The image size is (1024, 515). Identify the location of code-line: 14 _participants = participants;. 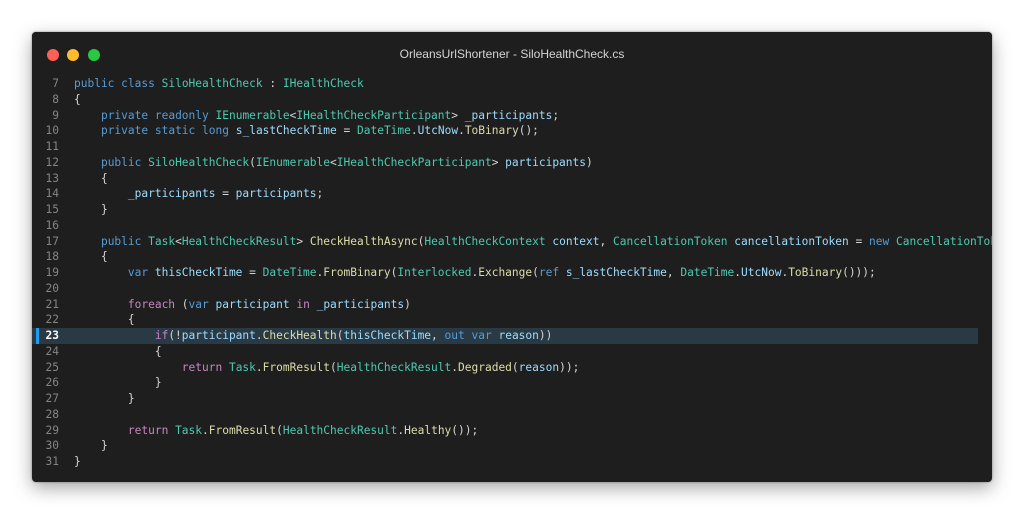
(505, 194).